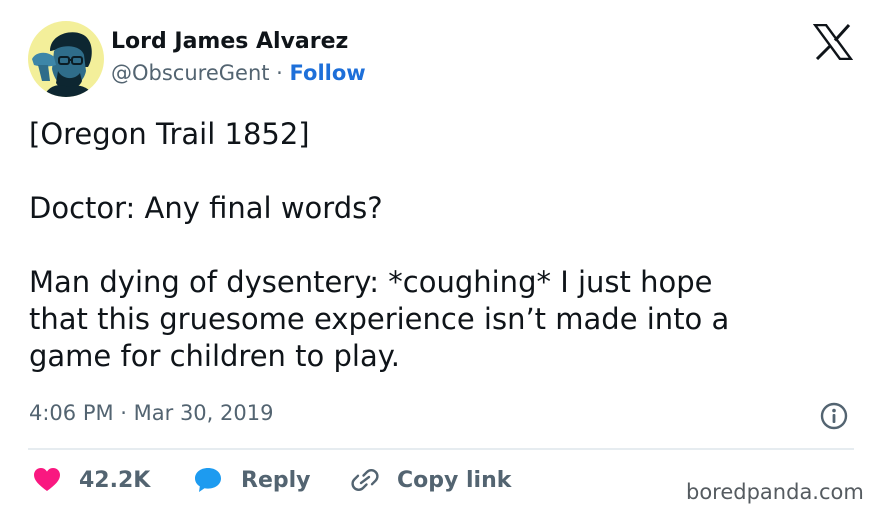  What do you see at coordinates (47, 479) in the screenshot?
I see `heart-icon` at bounding box center [47, 479].